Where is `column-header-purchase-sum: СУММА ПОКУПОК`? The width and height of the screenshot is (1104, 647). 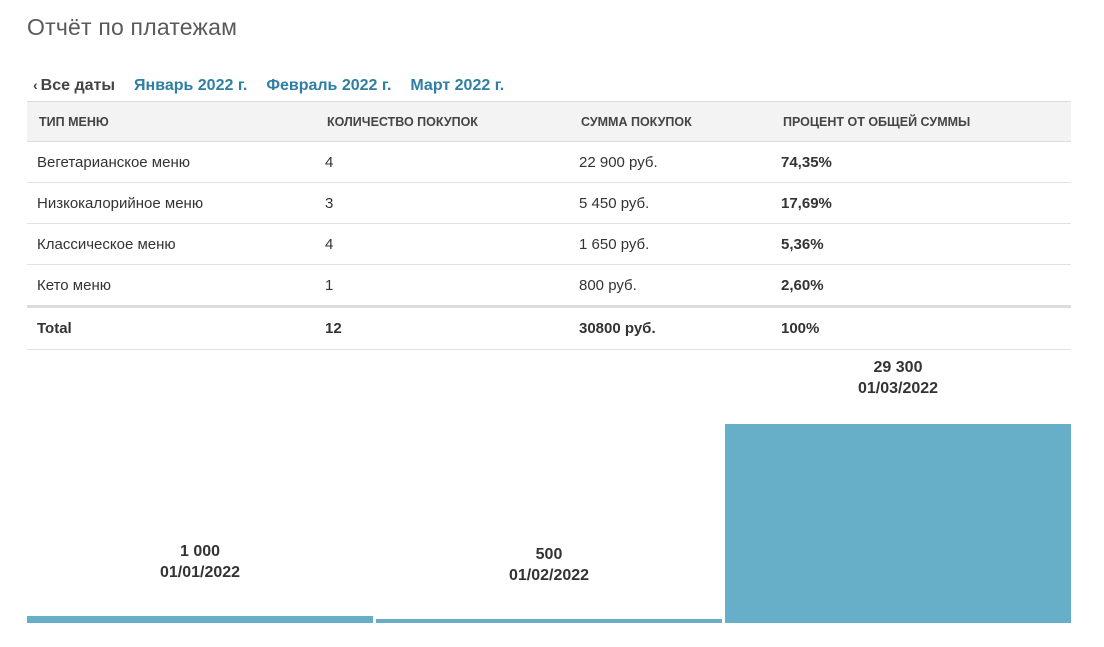
column-header-purchase-sum: СУММА ПОКУПОК is located at coordinates (670, 121).